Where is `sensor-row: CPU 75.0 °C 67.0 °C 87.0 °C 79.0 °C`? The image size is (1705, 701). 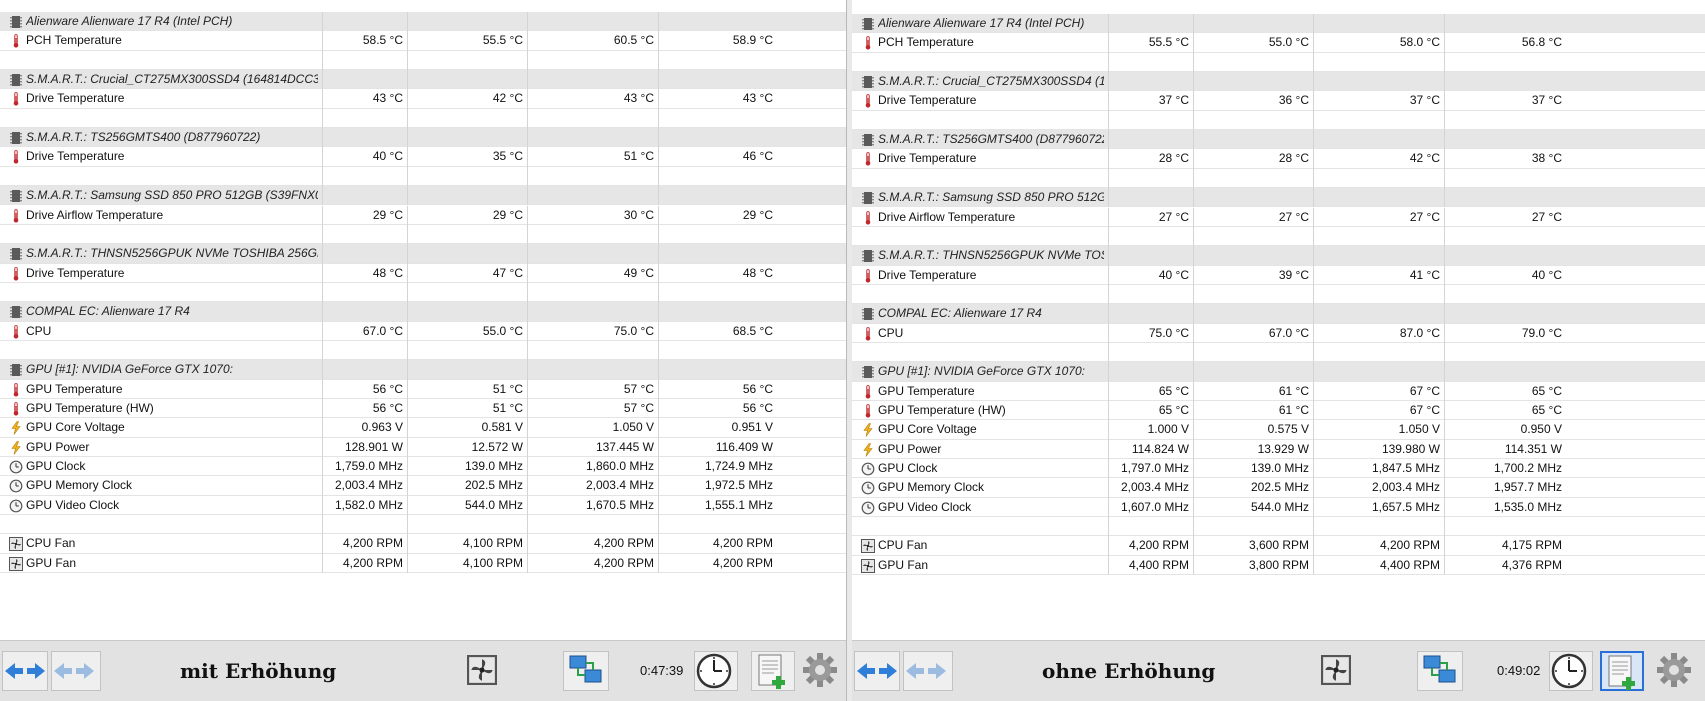
sensor-row: CPU 75.0 °C 67.0 °C 87.0 °C 79.0 °C is located at coordinates (1278, 333).